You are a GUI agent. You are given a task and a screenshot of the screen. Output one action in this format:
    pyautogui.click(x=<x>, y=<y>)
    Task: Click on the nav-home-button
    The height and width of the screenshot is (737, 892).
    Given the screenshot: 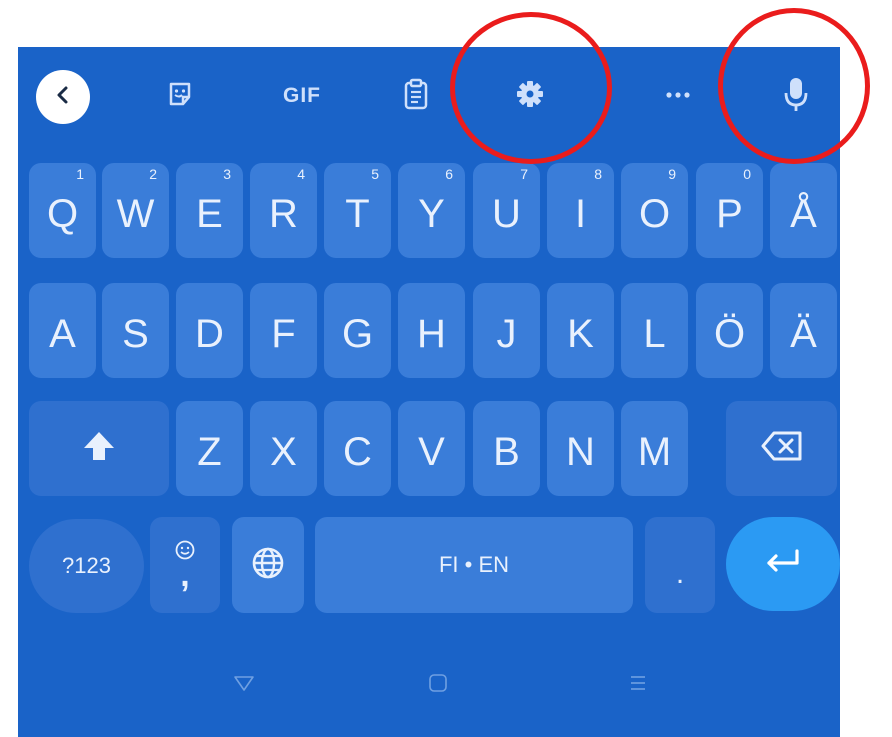 What is the action you would take?
    pyautogui.click(x=438, y=685)
    